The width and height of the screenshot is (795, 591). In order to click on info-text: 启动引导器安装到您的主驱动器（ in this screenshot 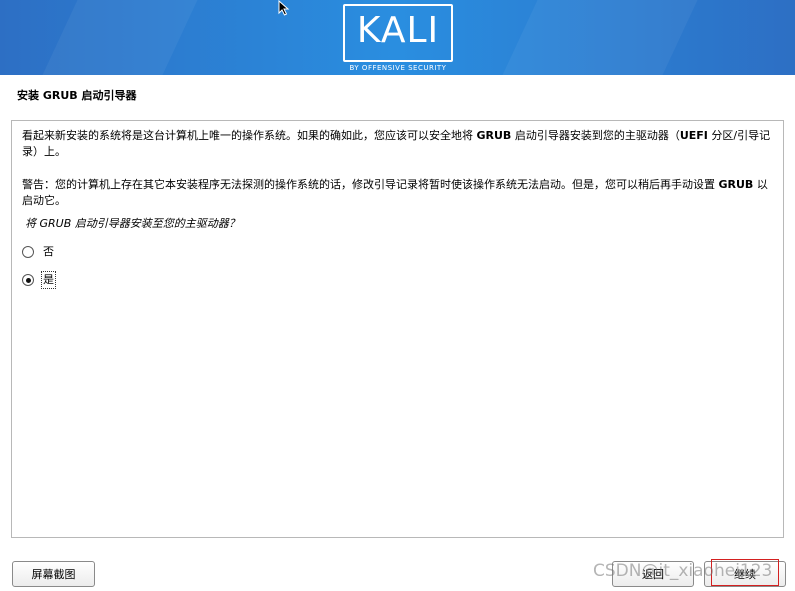, I will do `click(595, 135)`.